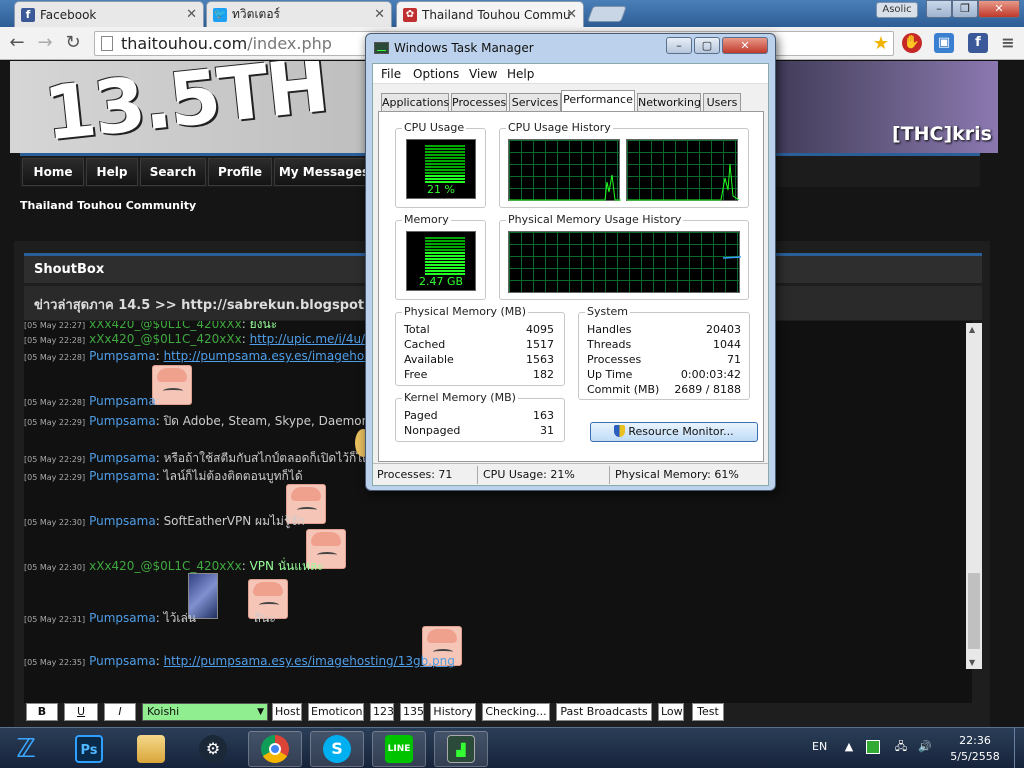 The image size is (1024, 768). What do you see at coordinates (1008, 43) in the screenshot?
I see `menu-icon: ≡` at bounding box center [1008, 43].